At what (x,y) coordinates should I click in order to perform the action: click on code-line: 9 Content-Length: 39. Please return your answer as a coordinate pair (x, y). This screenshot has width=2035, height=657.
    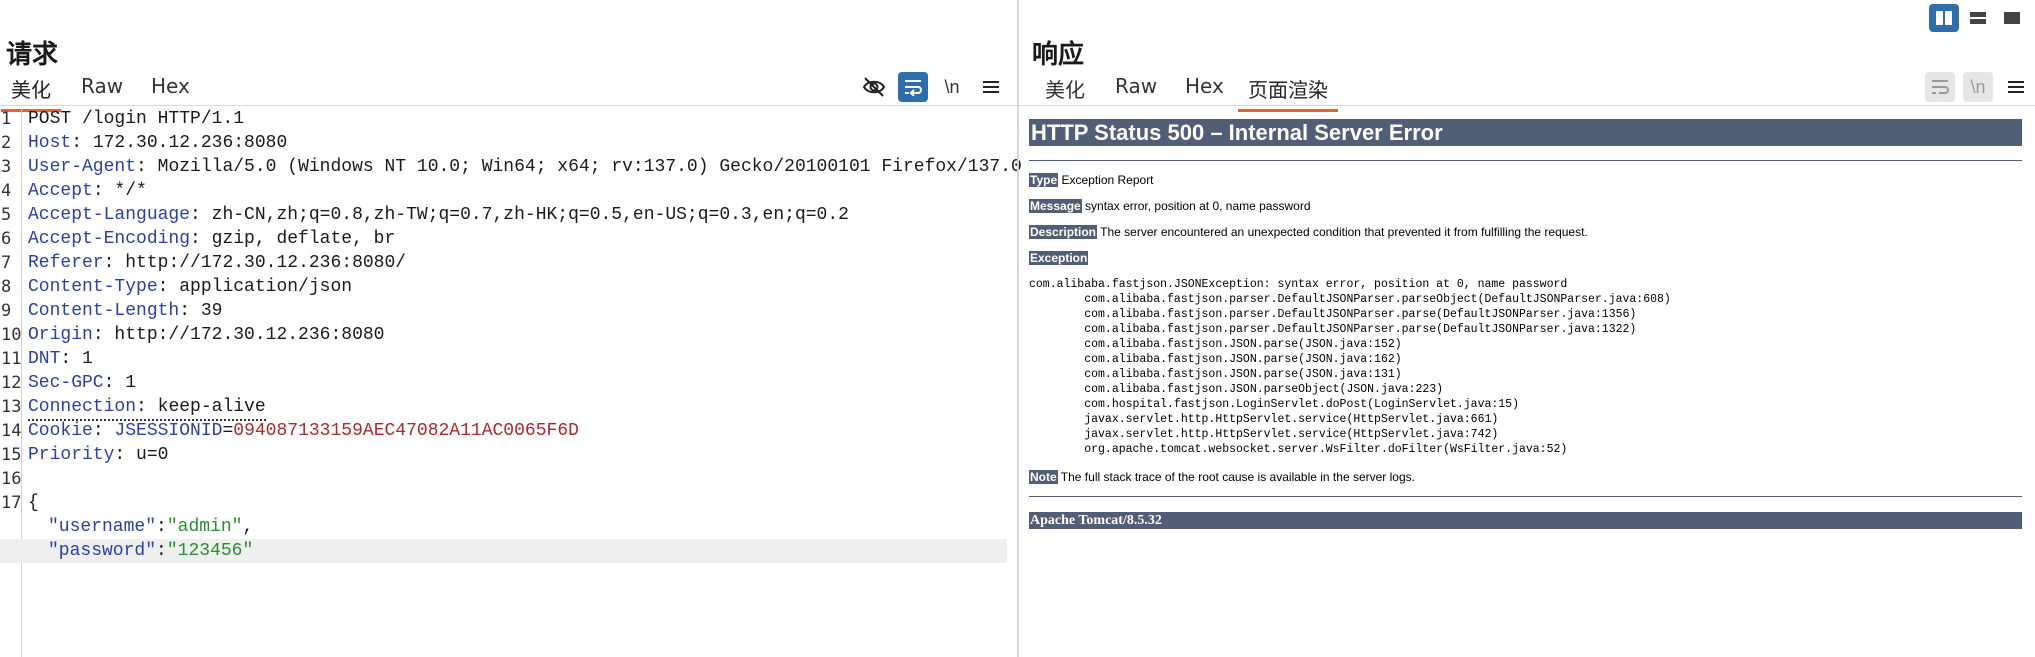
    Looking at the image, I should click on (112, 311).